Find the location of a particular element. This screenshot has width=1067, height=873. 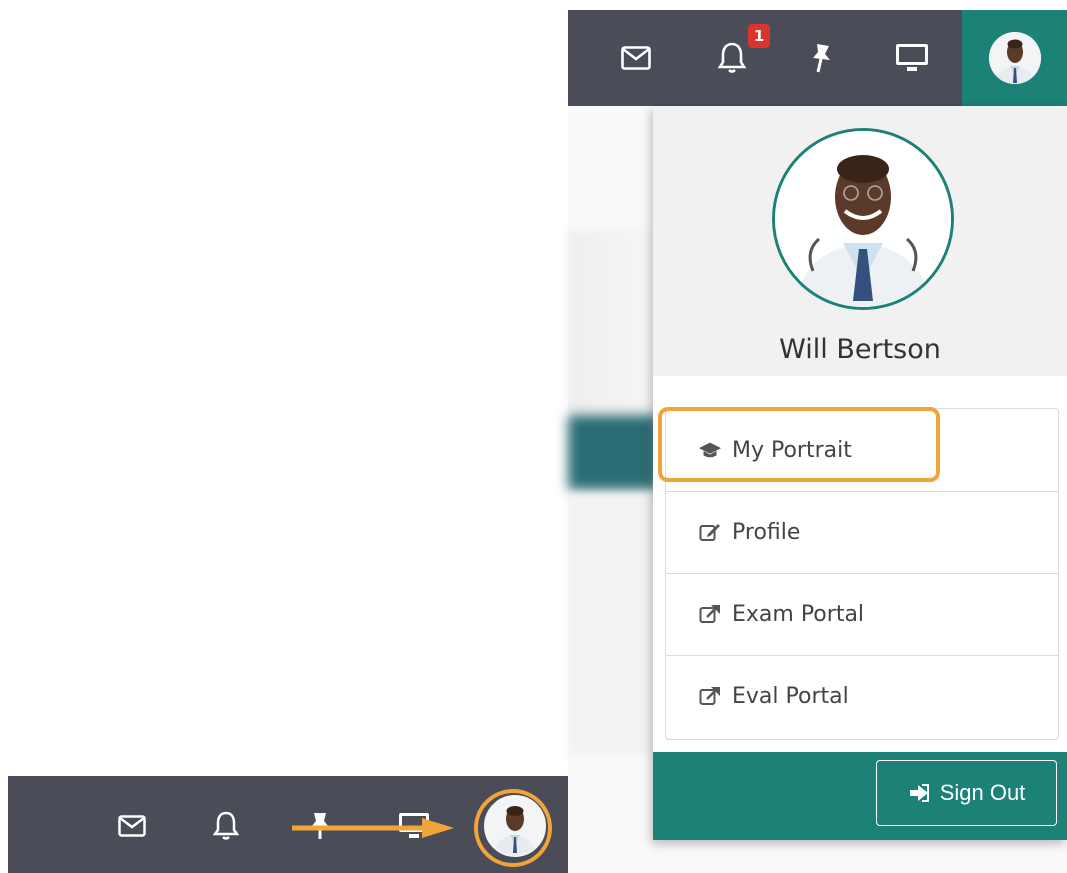

menu-item-label: Eval Portal is located at coordinates (790, 696).